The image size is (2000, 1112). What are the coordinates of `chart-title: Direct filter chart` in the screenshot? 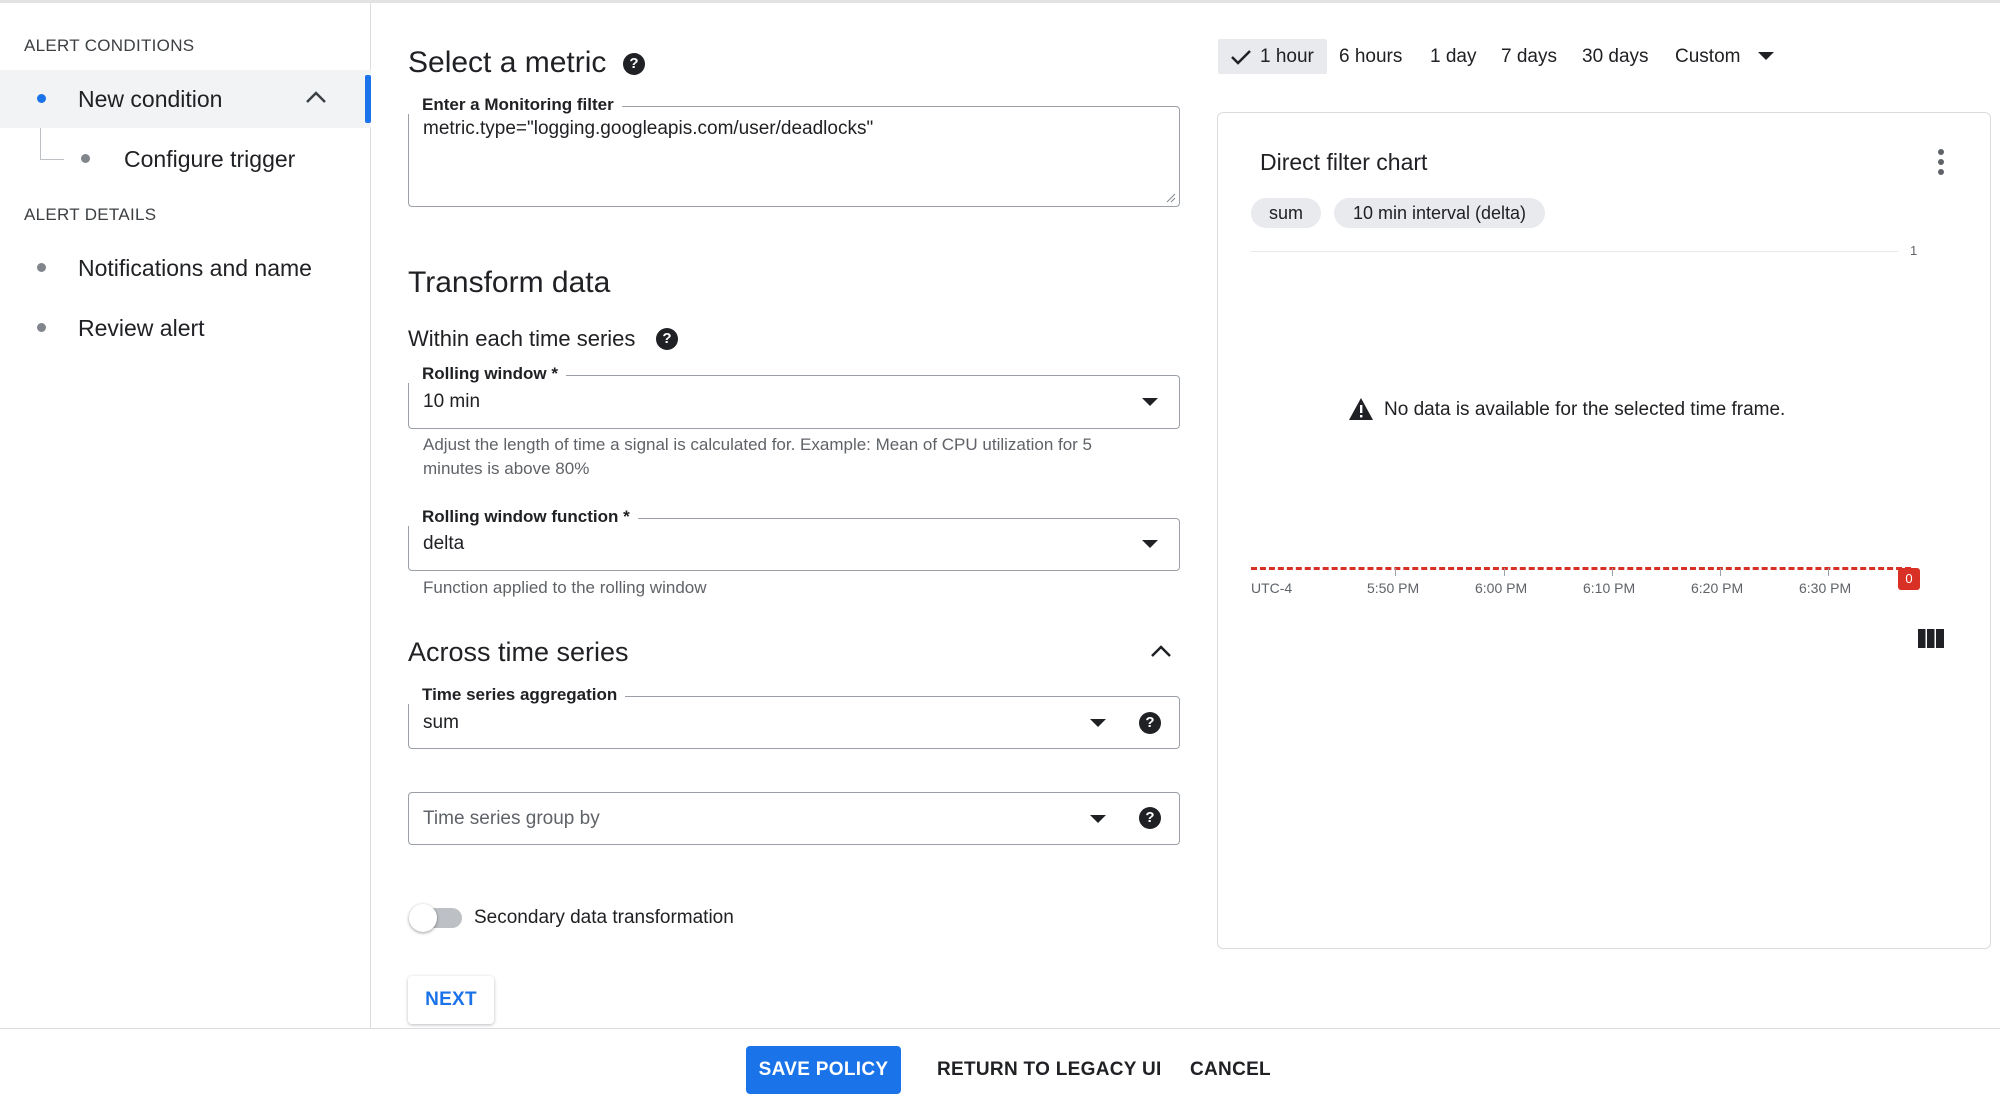 It's located at (1344, 162).